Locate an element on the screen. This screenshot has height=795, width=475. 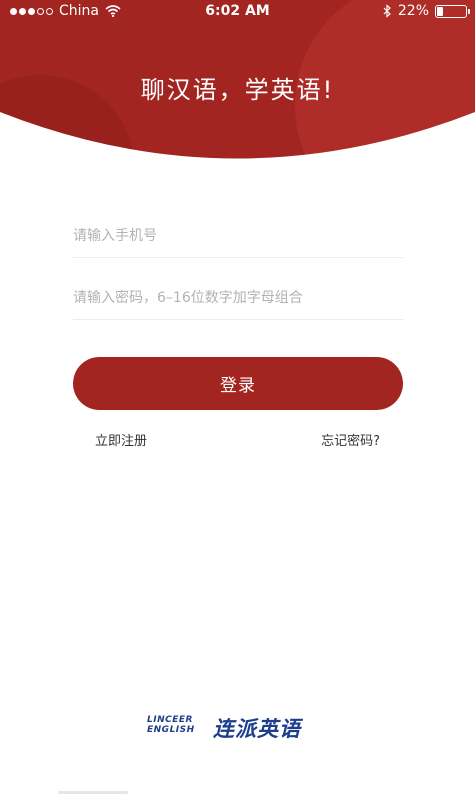
phone-input is located at coordinates (238, 236).